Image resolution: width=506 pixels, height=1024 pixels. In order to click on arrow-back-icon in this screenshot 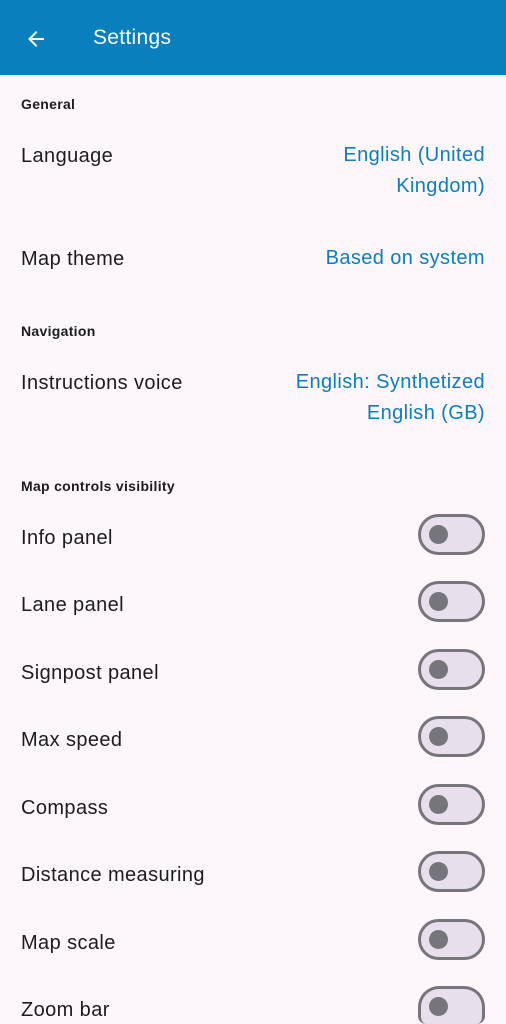, I will do `click(36, 39)`.